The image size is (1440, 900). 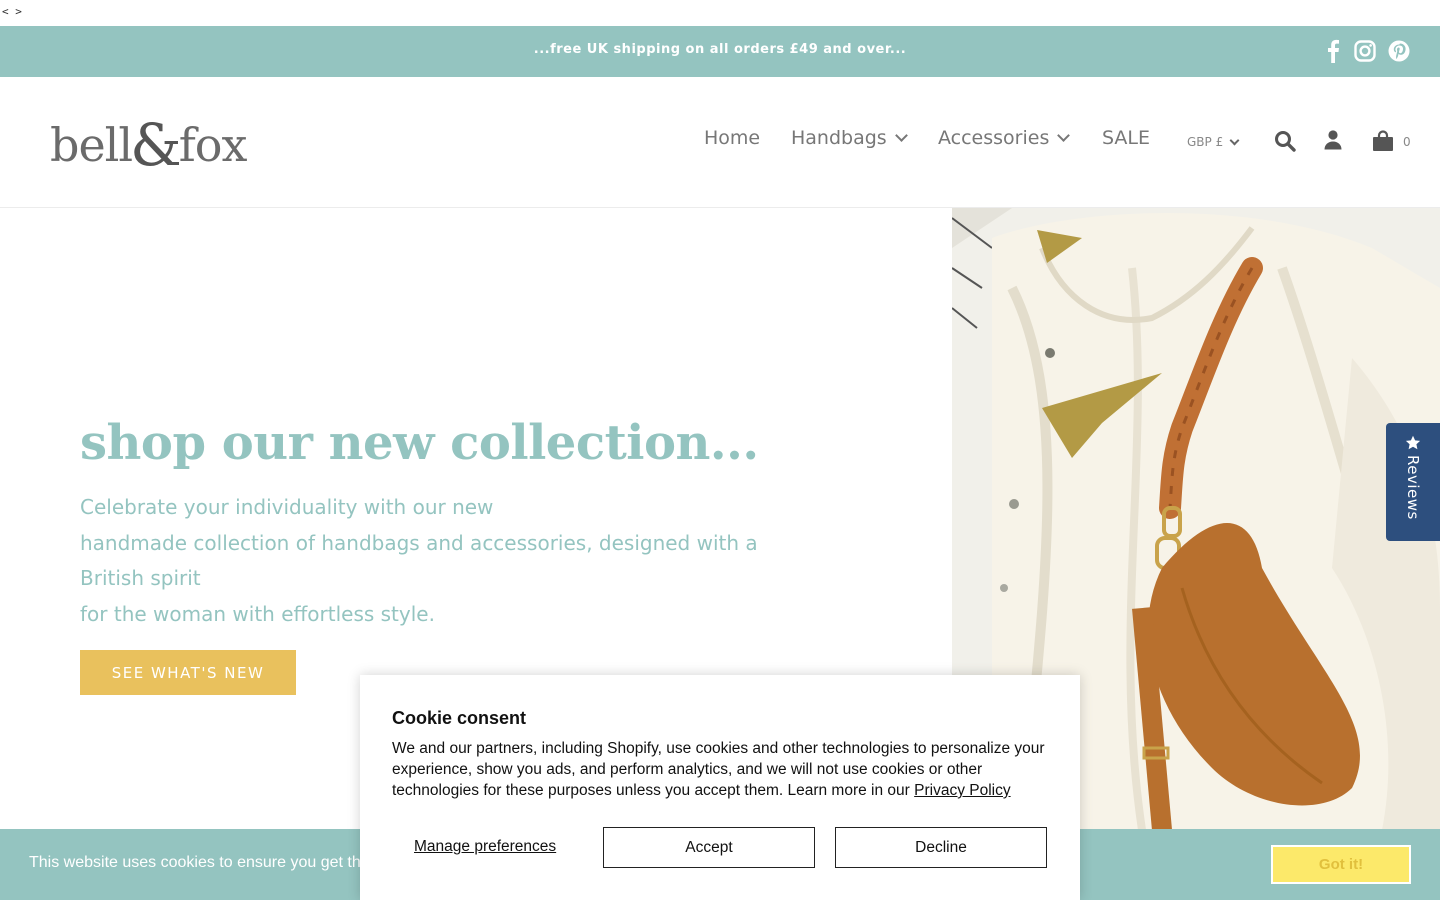 What do you see at coordinates (188, 672) in the screenshot?
I see `see-whats-new-button: SEE WHAT'S NEW` at bounding box center [188, 672].